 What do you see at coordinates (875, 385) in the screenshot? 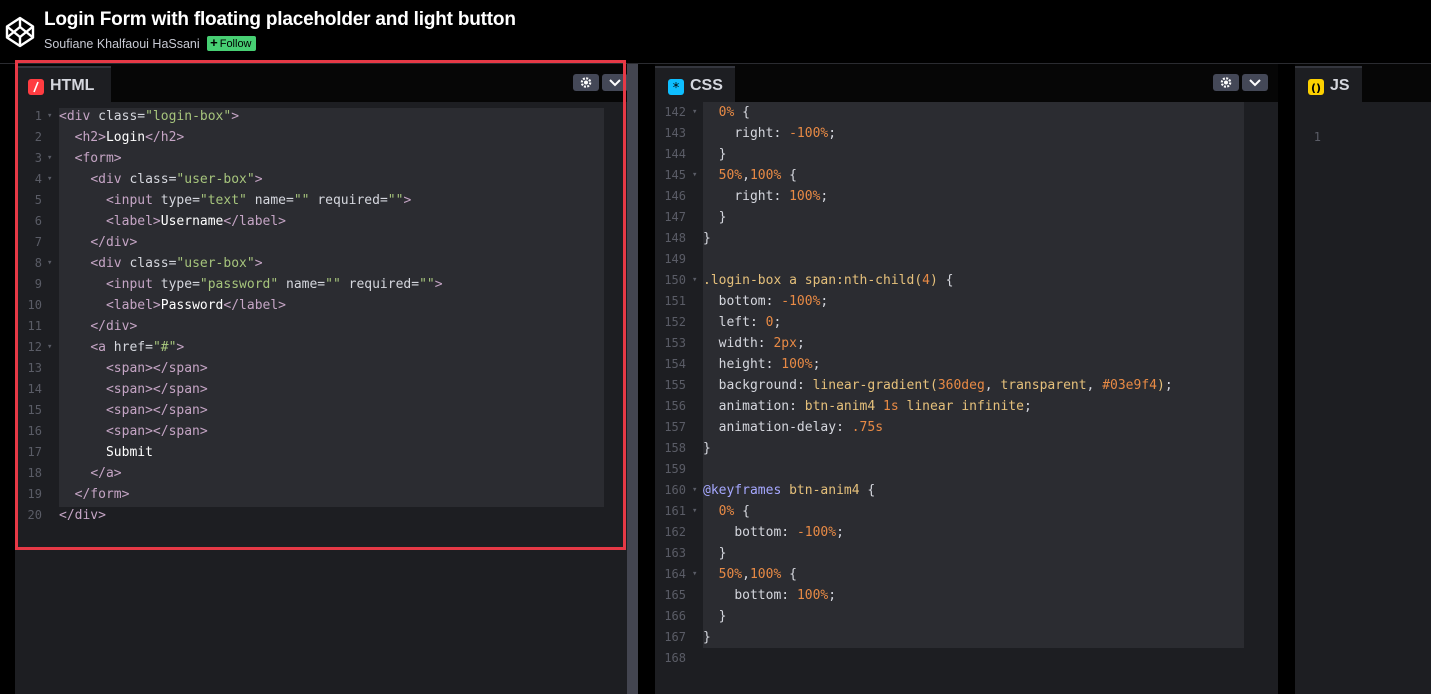
I see `code-token: linear-gradient(` at bounding box center [875, 385].